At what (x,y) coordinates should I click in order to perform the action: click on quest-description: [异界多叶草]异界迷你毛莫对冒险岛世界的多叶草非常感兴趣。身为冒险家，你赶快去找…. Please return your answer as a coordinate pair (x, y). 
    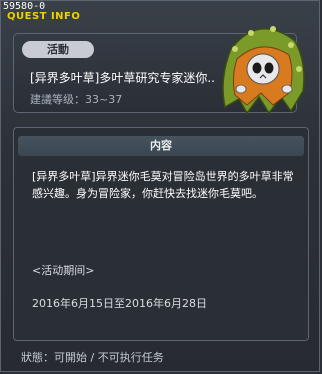
    Looking at the image, I should click on (163, 185).